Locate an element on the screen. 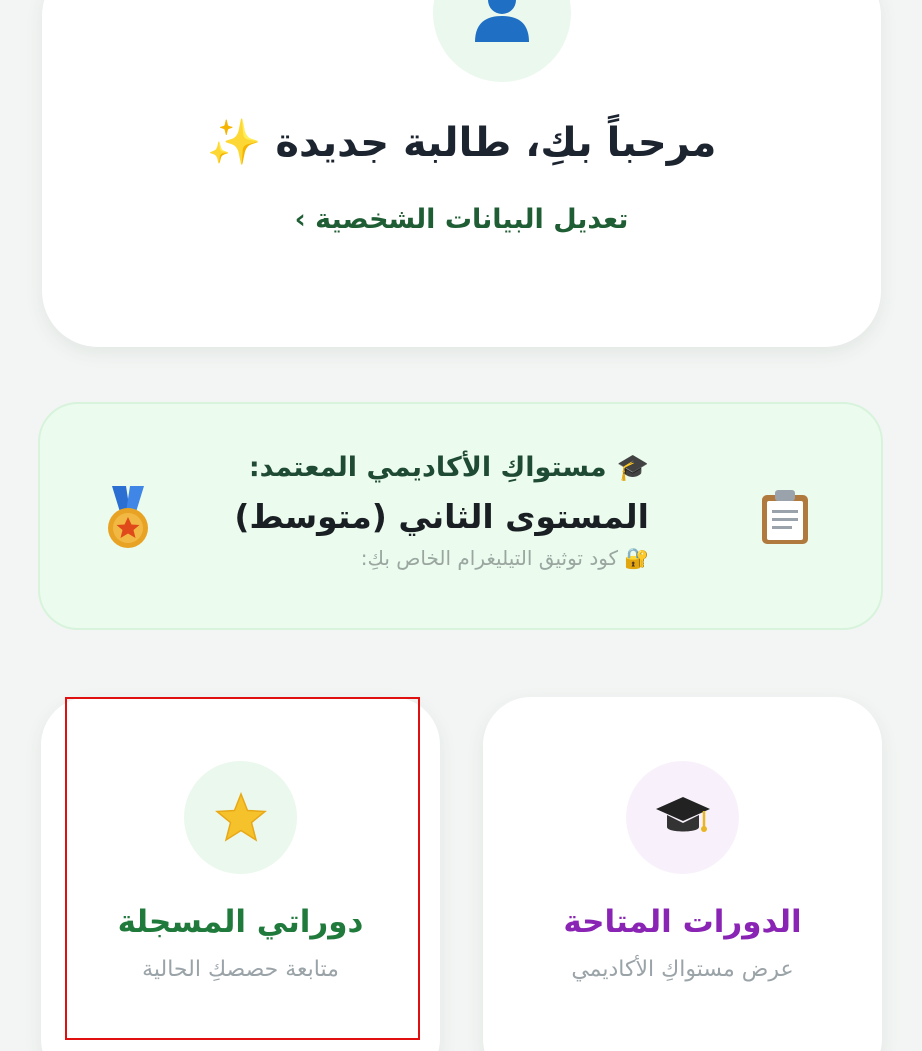  level-title: 🎓 مستواكِ الأكاديمي المعتمد: is located at coordinates (441, 467).